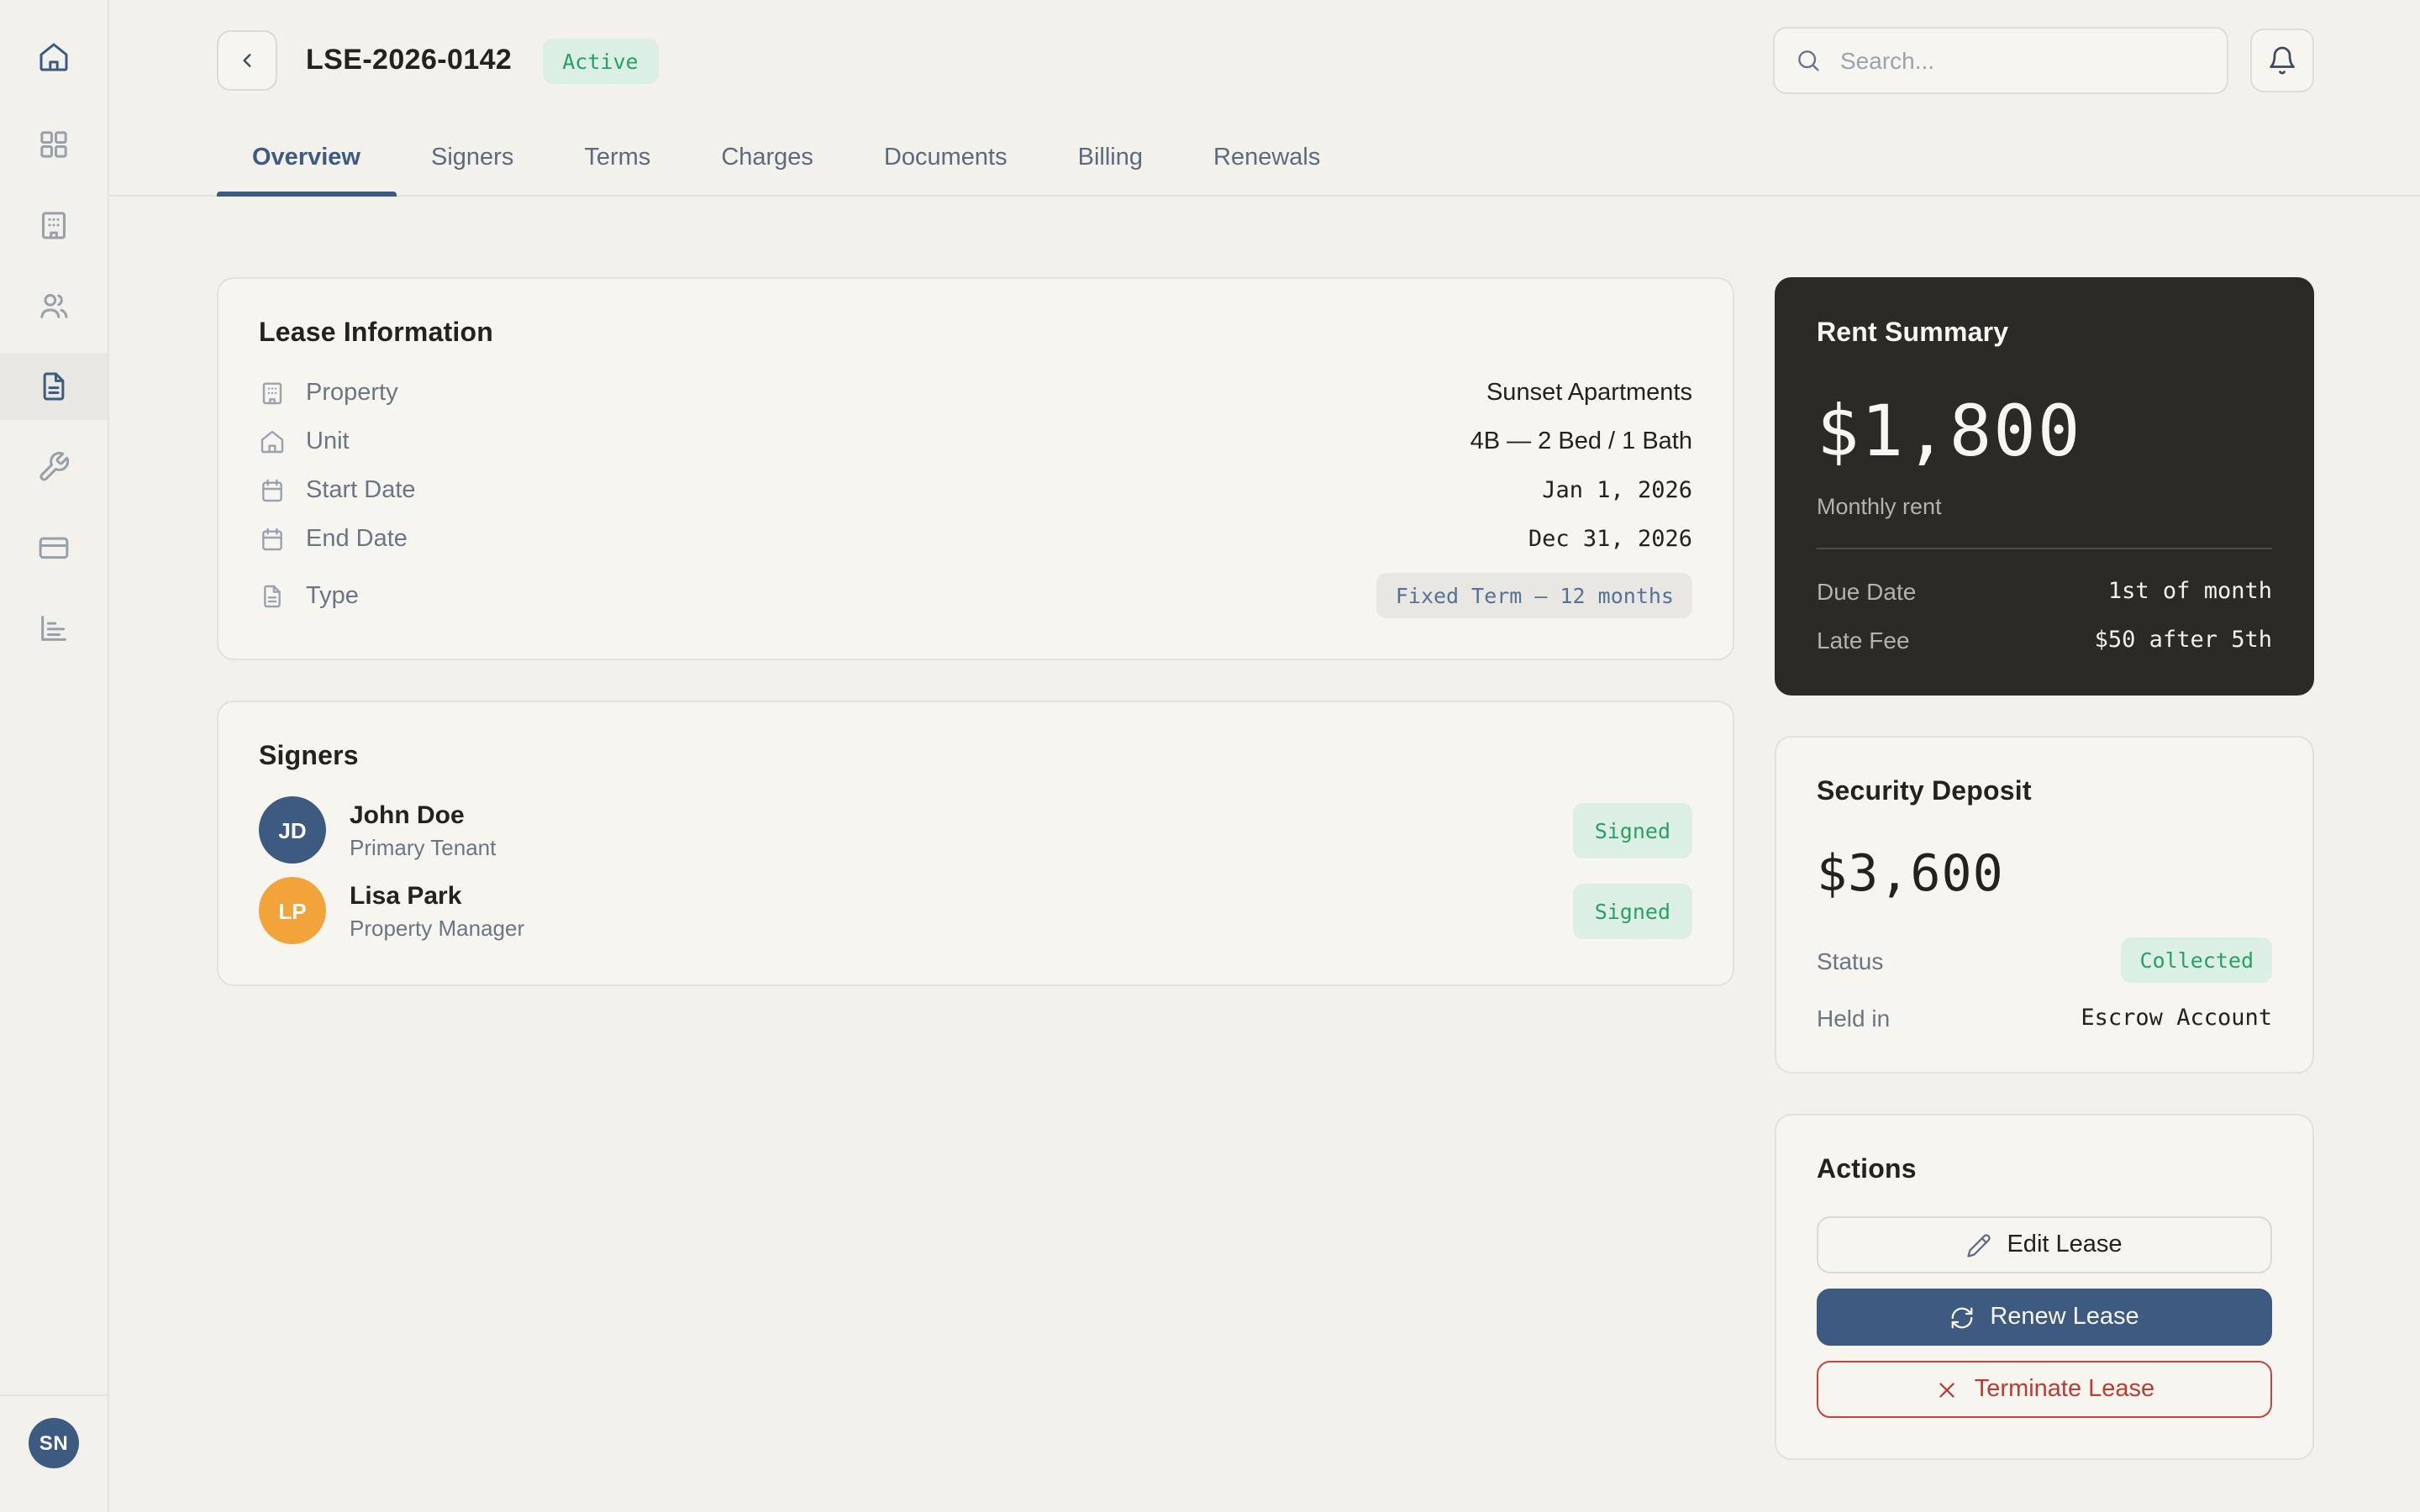 This screenshot has height=1512, width=2420. Describe the element at coordinates (328, 441) in the screenshot. I see `info-label: Unit` at that location.